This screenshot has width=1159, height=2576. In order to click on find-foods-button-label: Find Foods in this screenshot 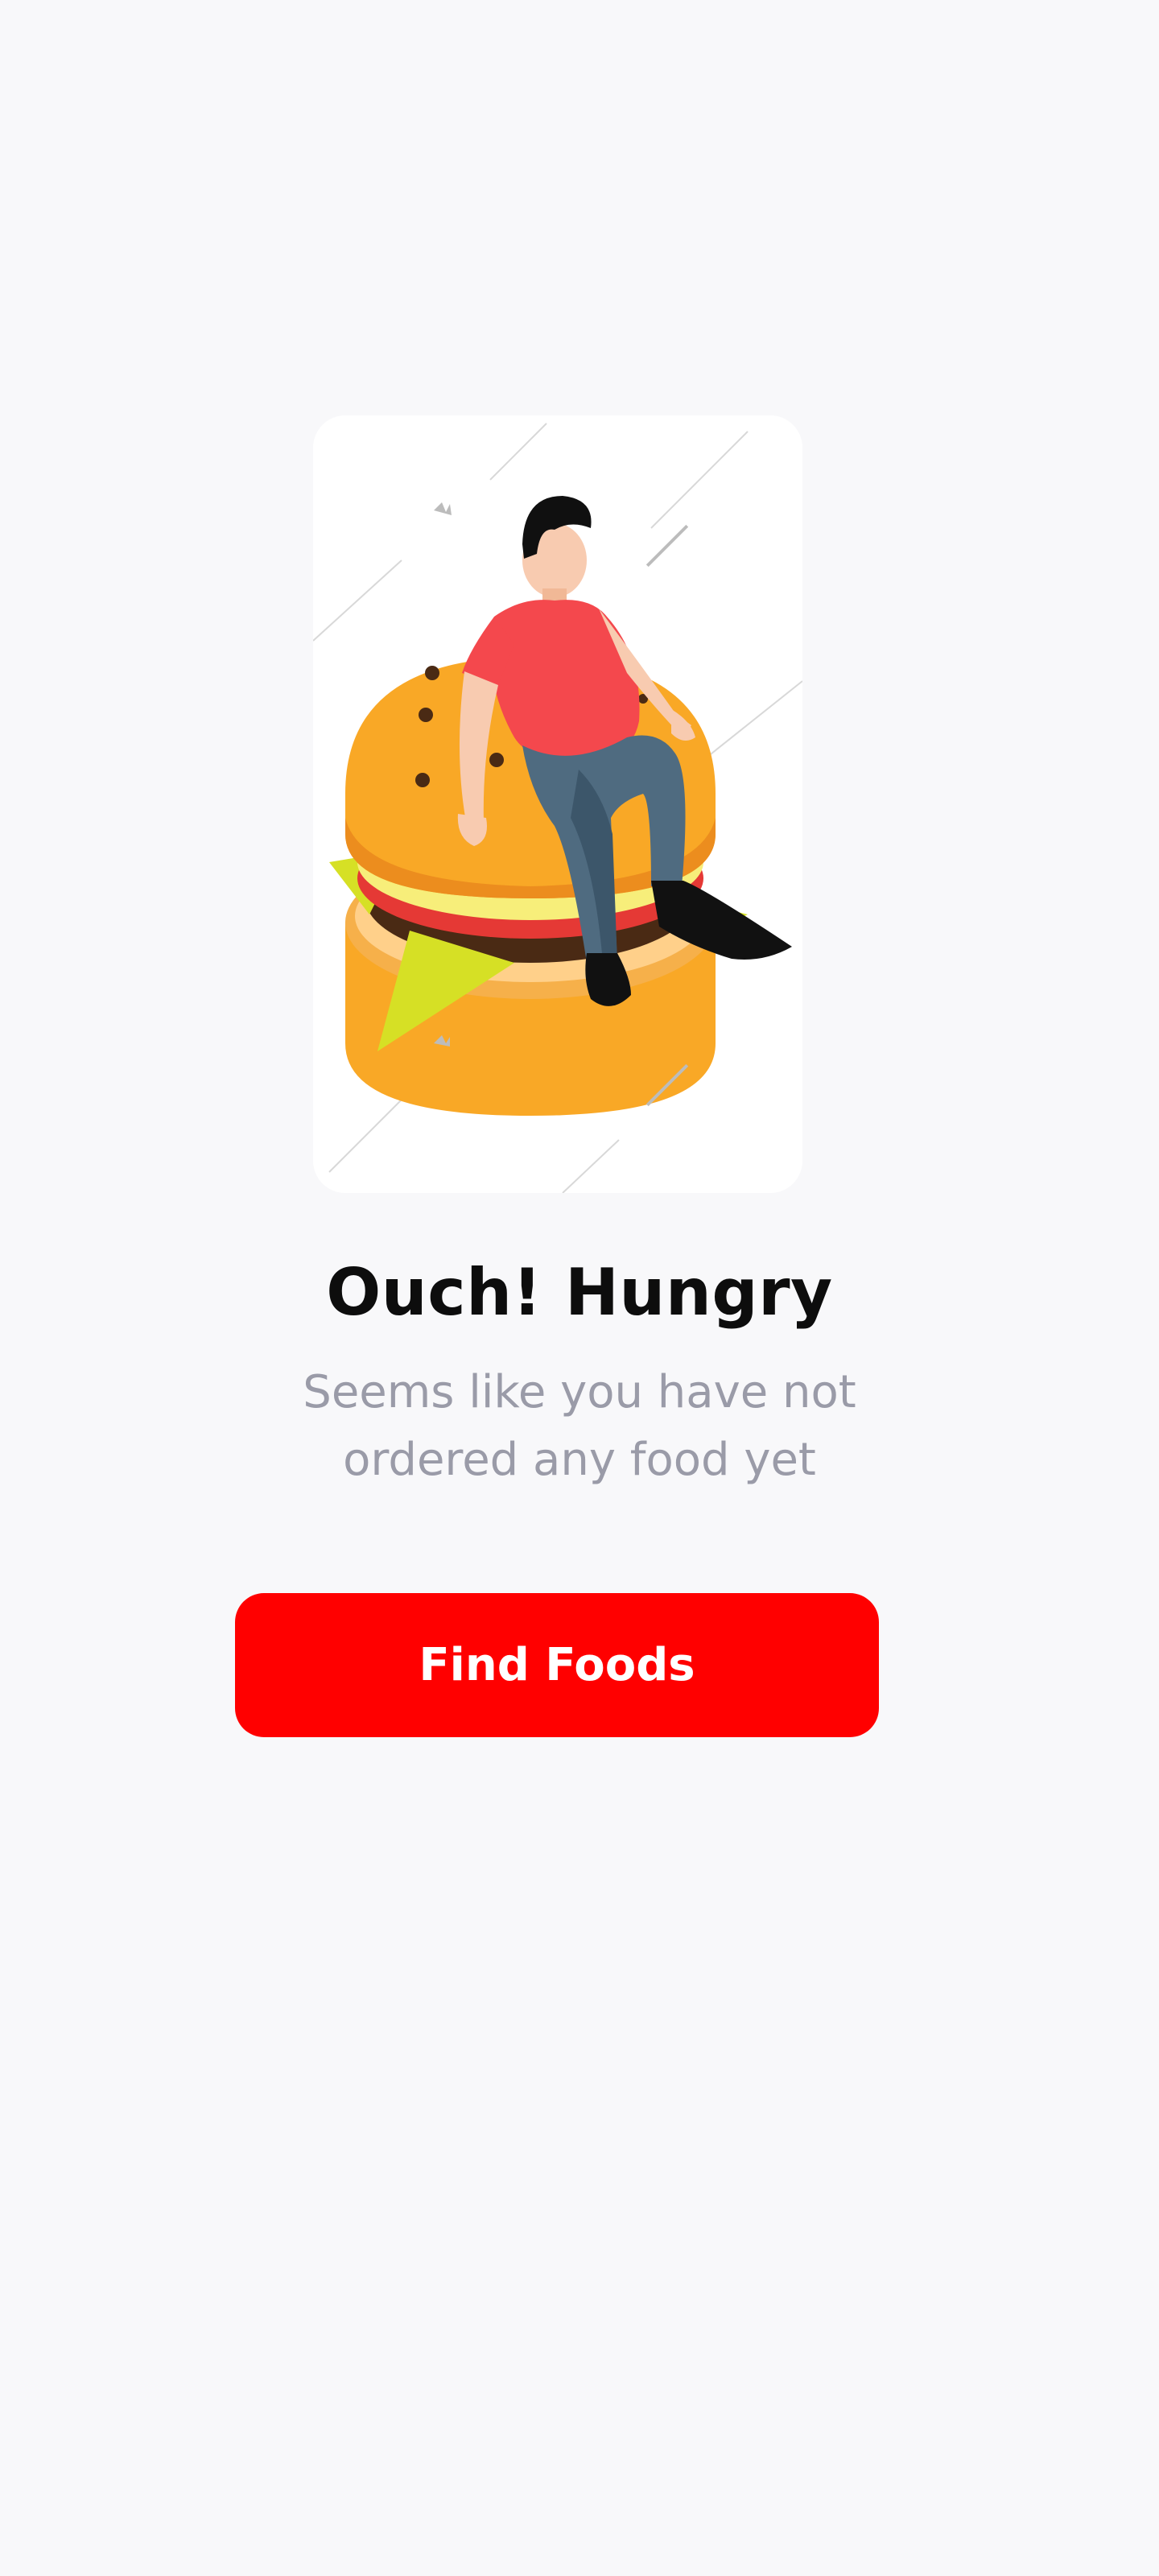, I will do `click(557, 1665)`.